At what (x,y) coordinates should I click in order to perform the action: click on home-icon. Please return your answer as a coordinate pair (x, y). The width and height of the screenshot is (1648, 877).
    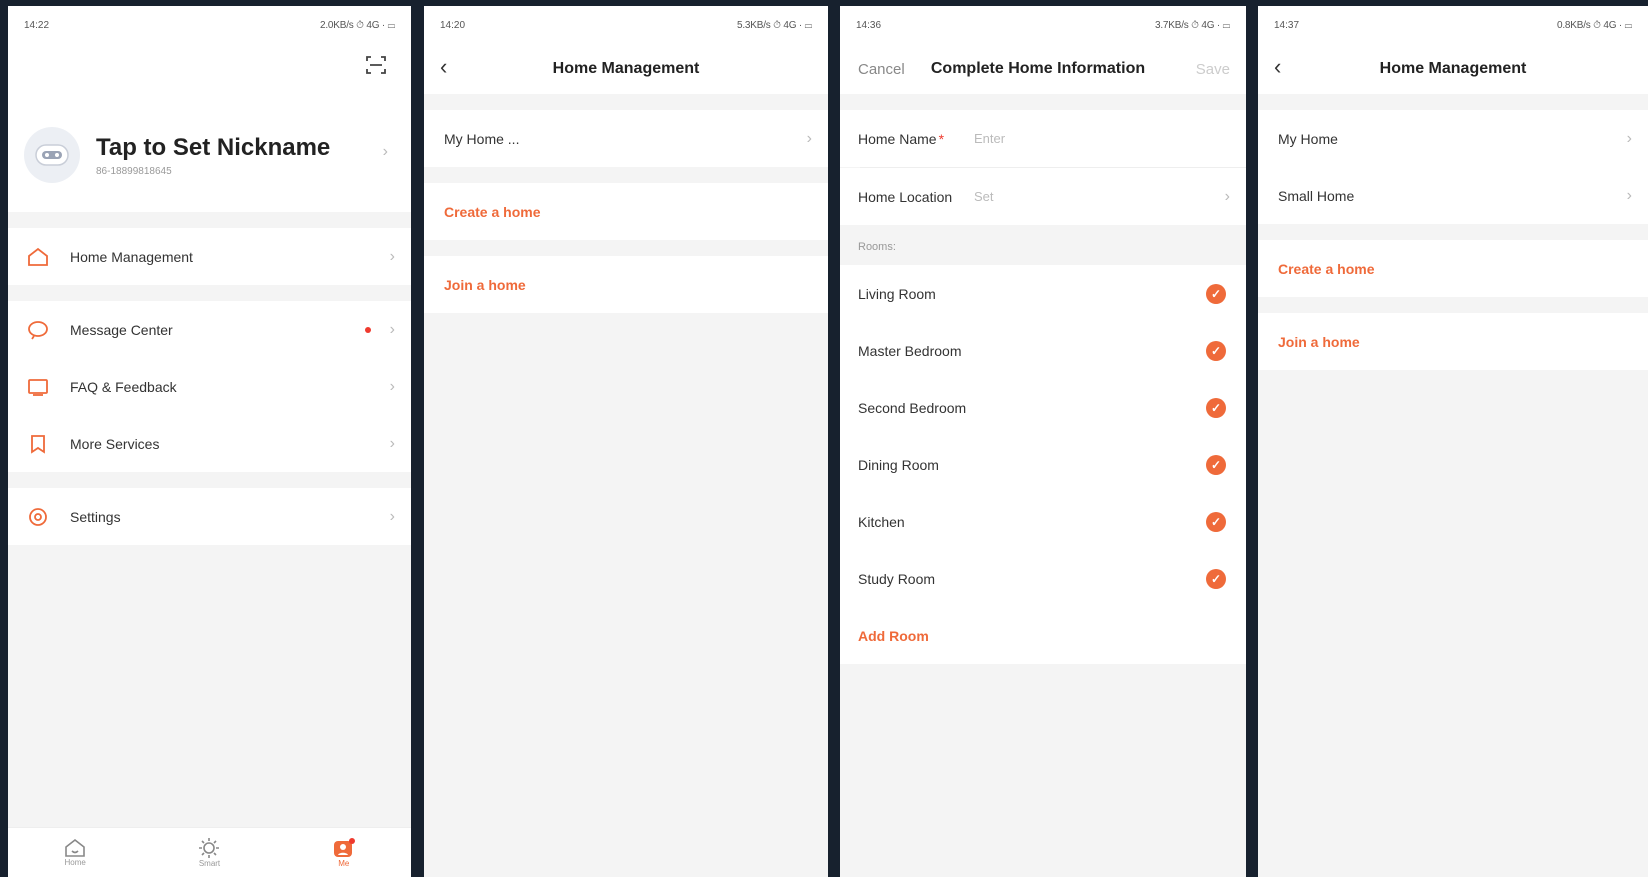
    Looking at the image, I should click on (38, 257).